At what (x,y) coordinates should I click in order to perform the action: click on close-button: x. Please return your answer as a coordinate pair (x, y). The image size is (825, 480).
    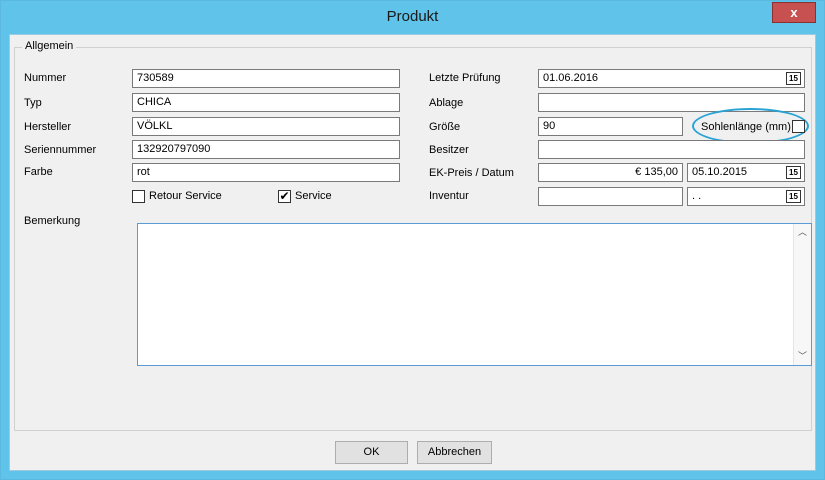
    Looking at the image, I should click on (794, 12).